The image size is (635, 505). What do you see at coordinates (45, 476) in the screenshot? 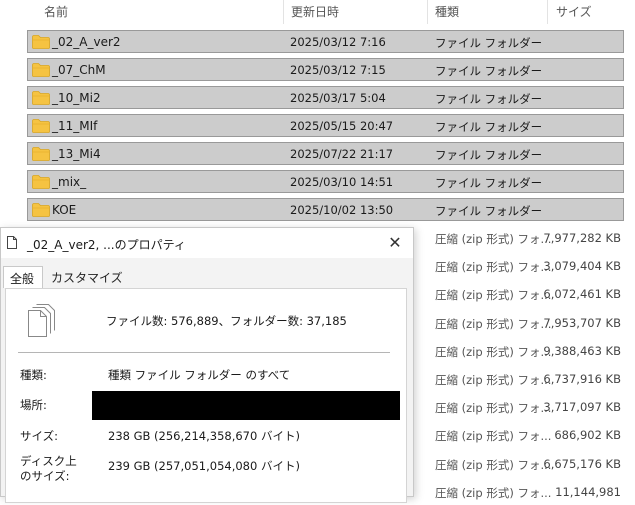
I see `disk-size-label-line2: のサイズ:` at bounding box center [45, 476].